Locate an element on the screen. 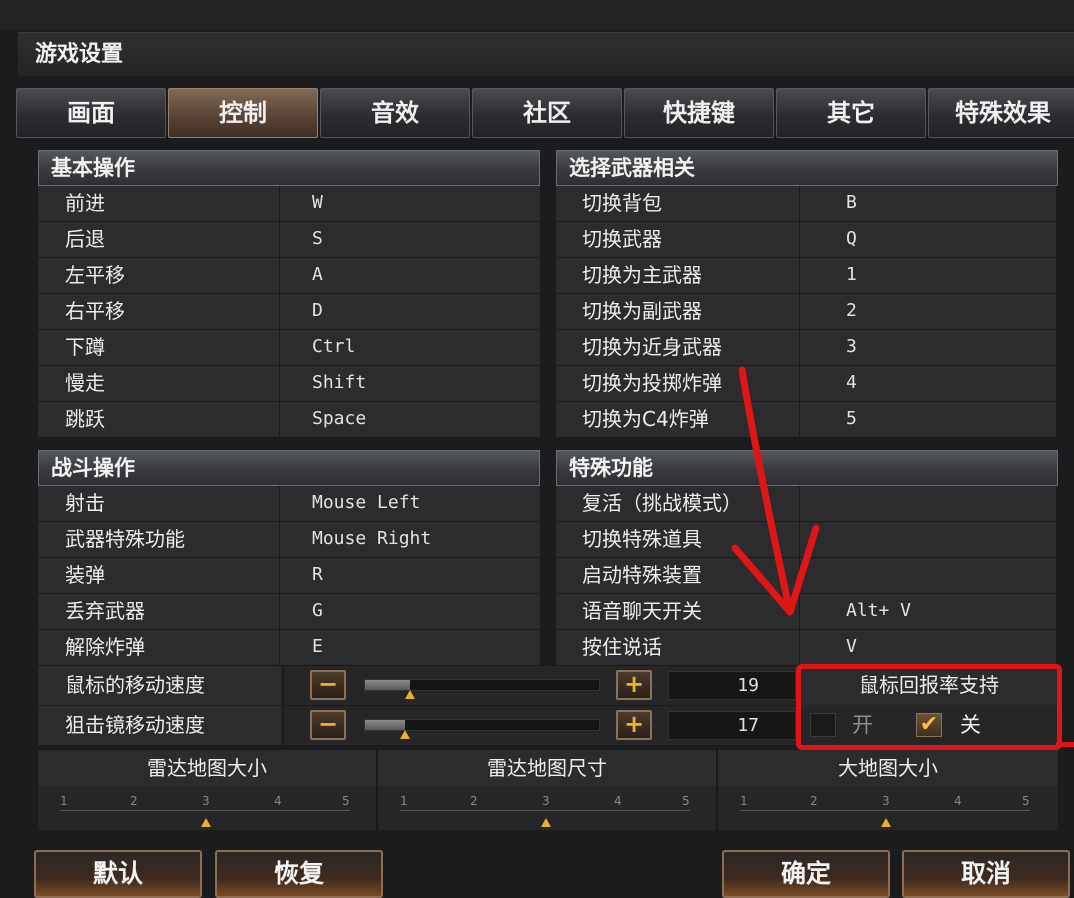  keybind-row: 射击 Mouse Left is located at coordinates (289, 504).